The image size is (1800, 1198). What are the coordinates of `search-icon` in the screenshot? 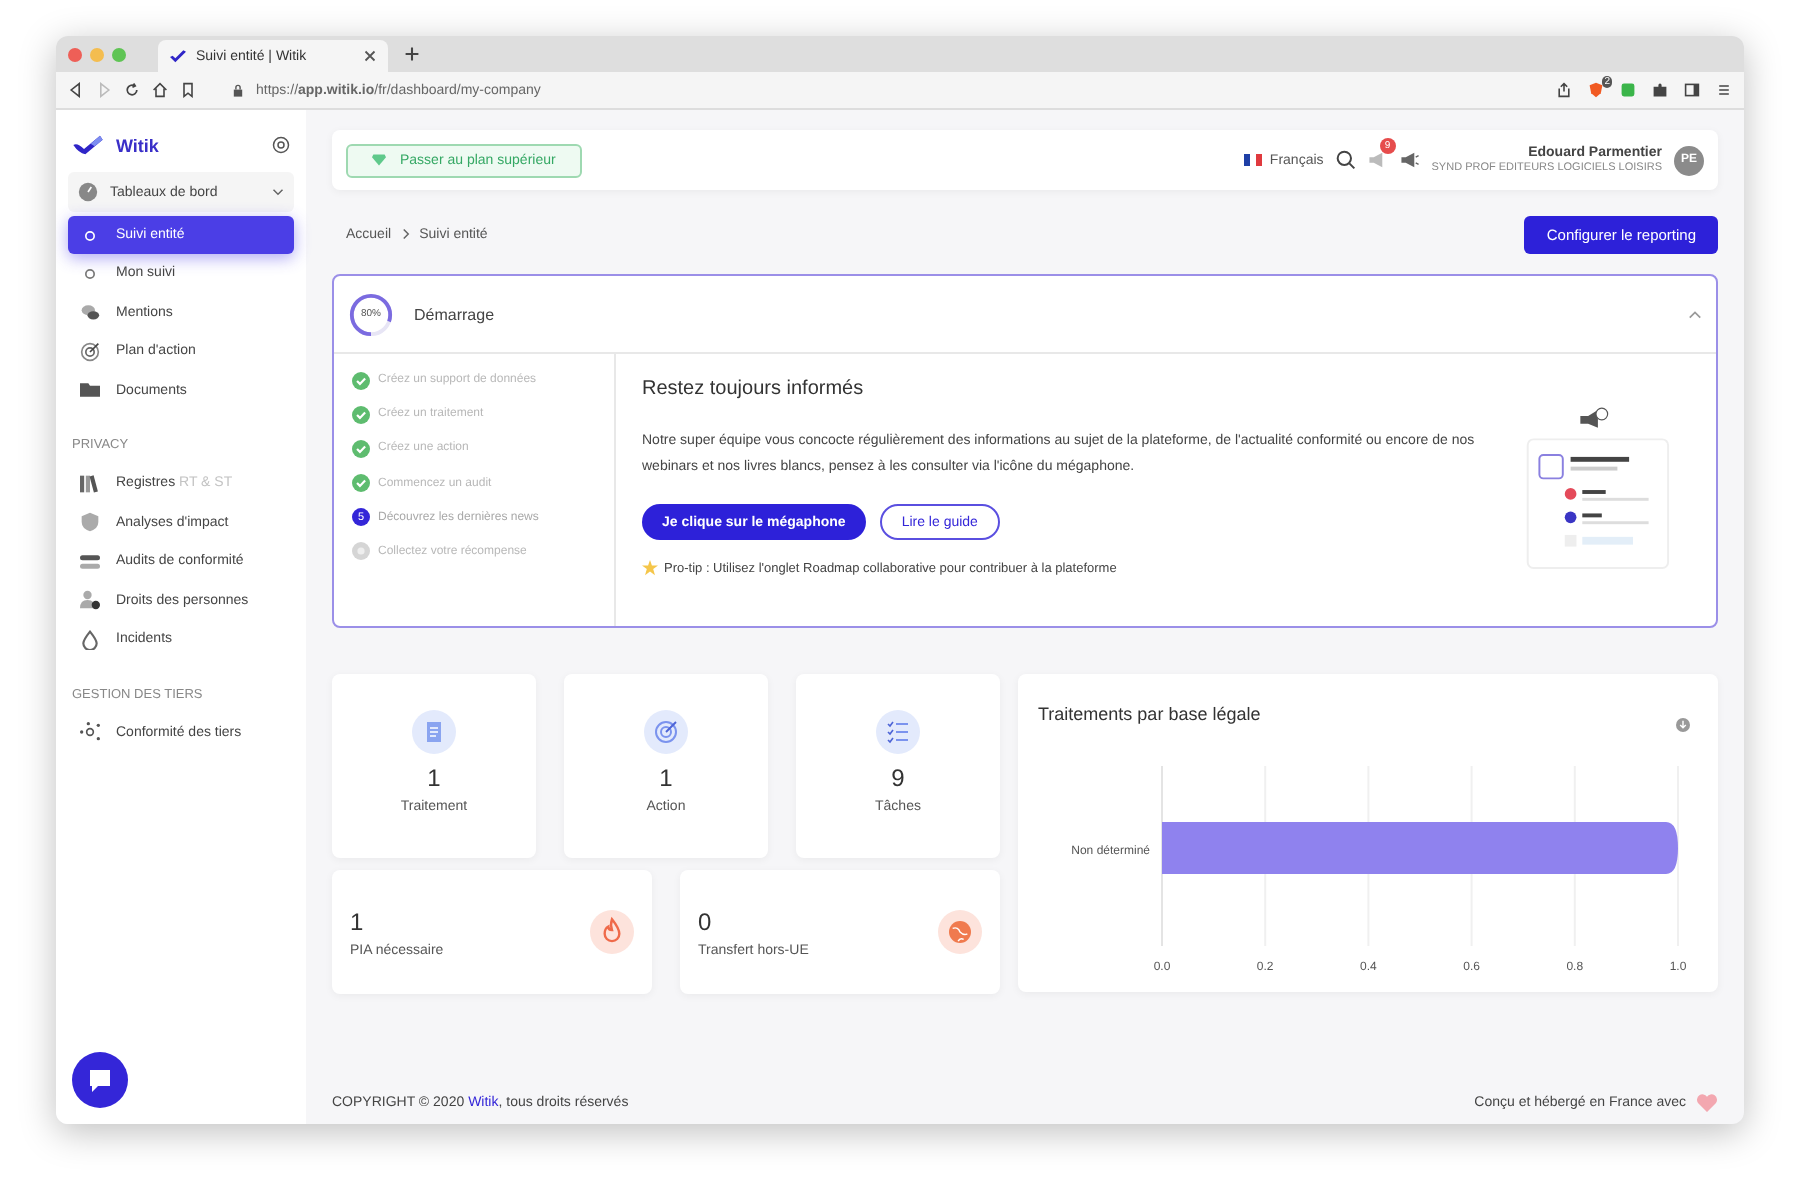 It's located at (1345, 160).